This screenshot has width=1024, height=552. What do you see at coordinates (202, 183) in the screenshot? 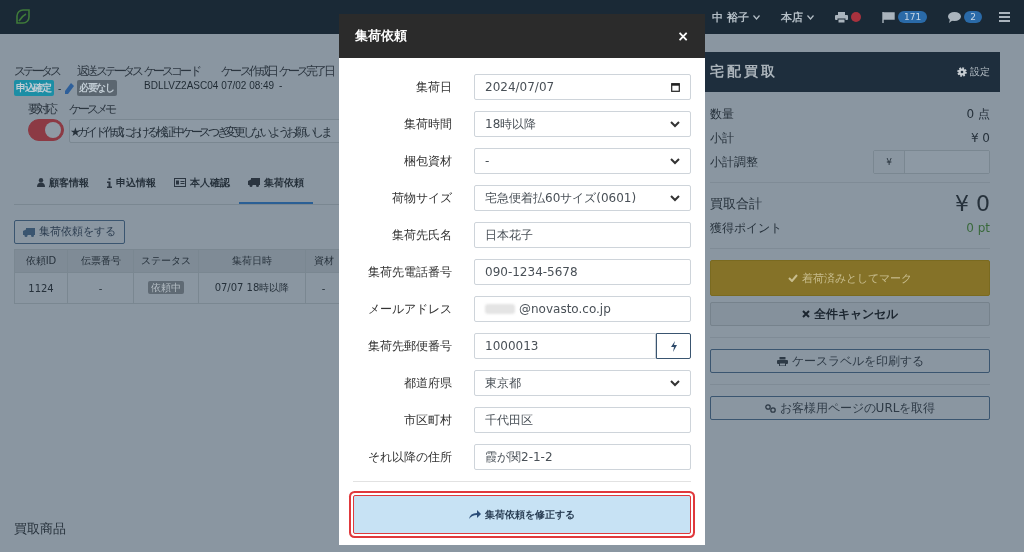
I see `tab: 本人確認` at bounding box center [202, 183].